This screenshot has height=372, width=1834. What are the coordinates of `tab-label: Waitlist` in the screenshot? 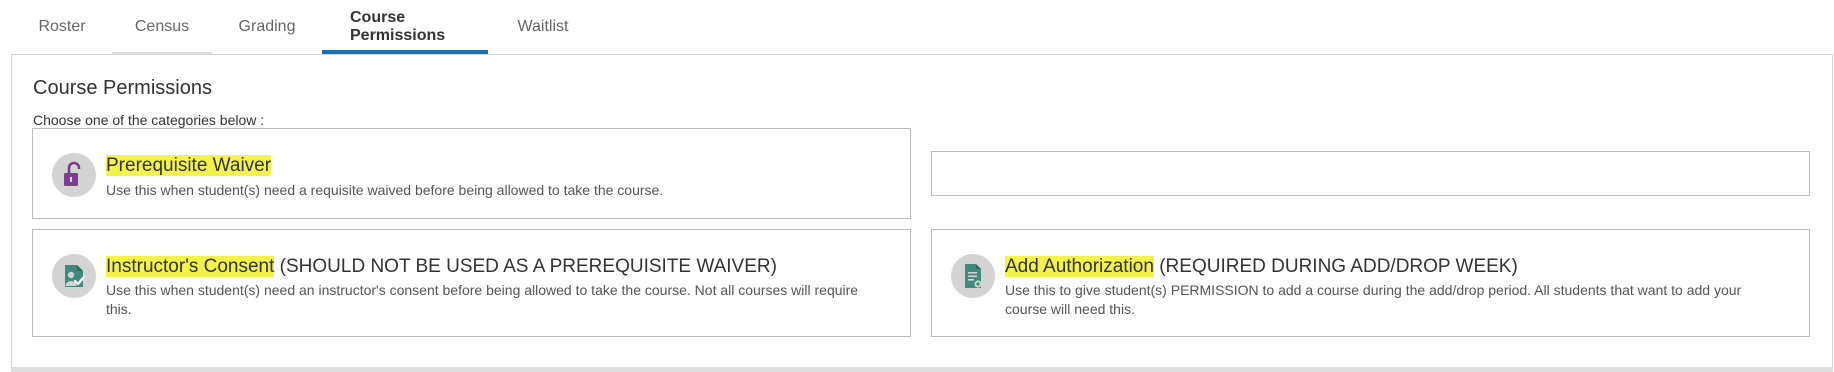 It's located at (543, 26).